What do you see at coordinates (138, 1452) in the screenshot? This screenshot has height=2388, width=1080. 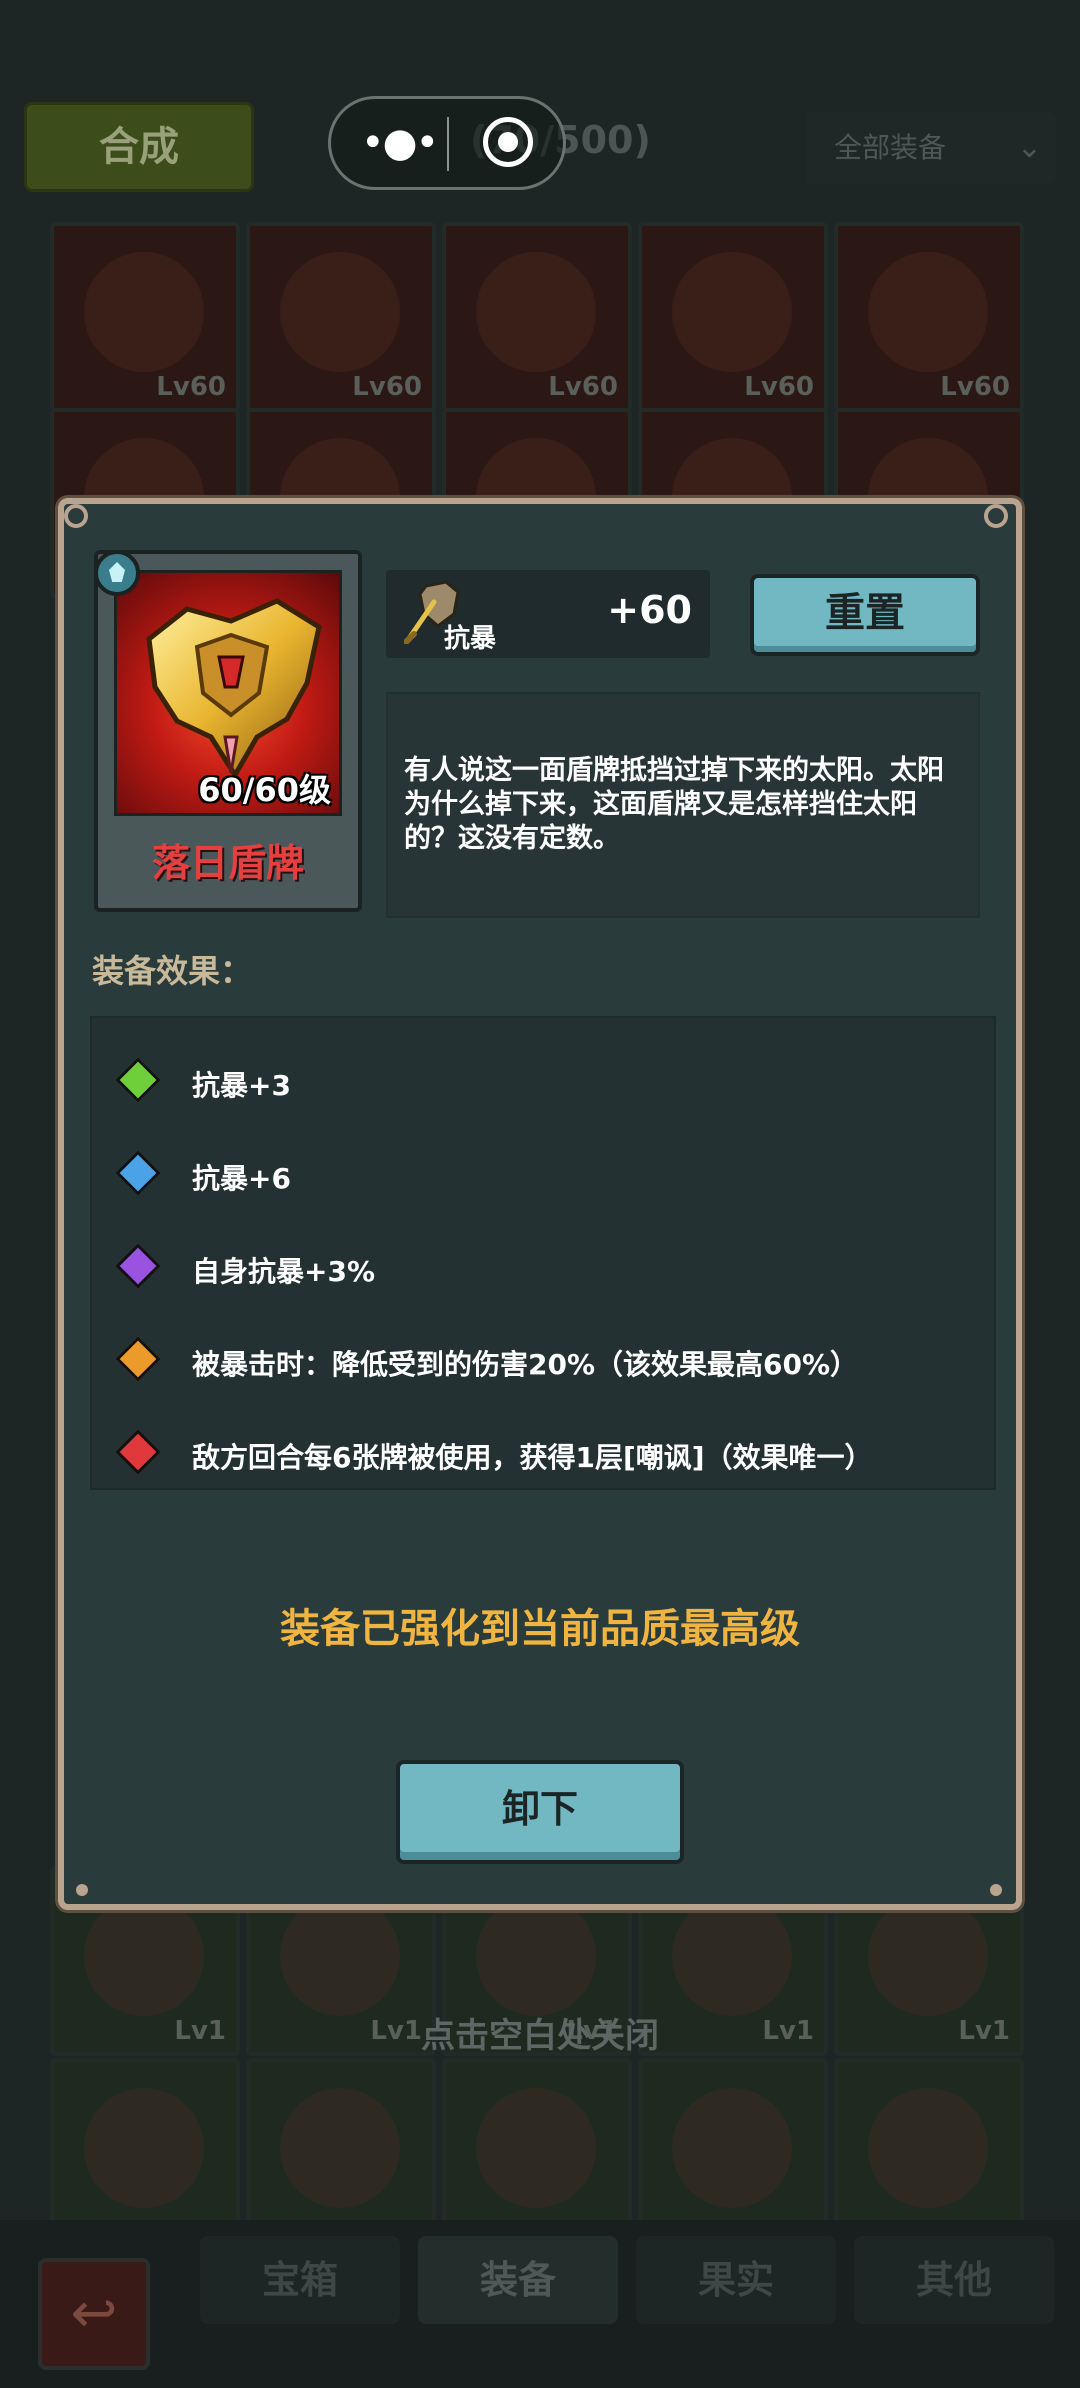 I see `red-gem-icon` at bounding box center [138, 1452].